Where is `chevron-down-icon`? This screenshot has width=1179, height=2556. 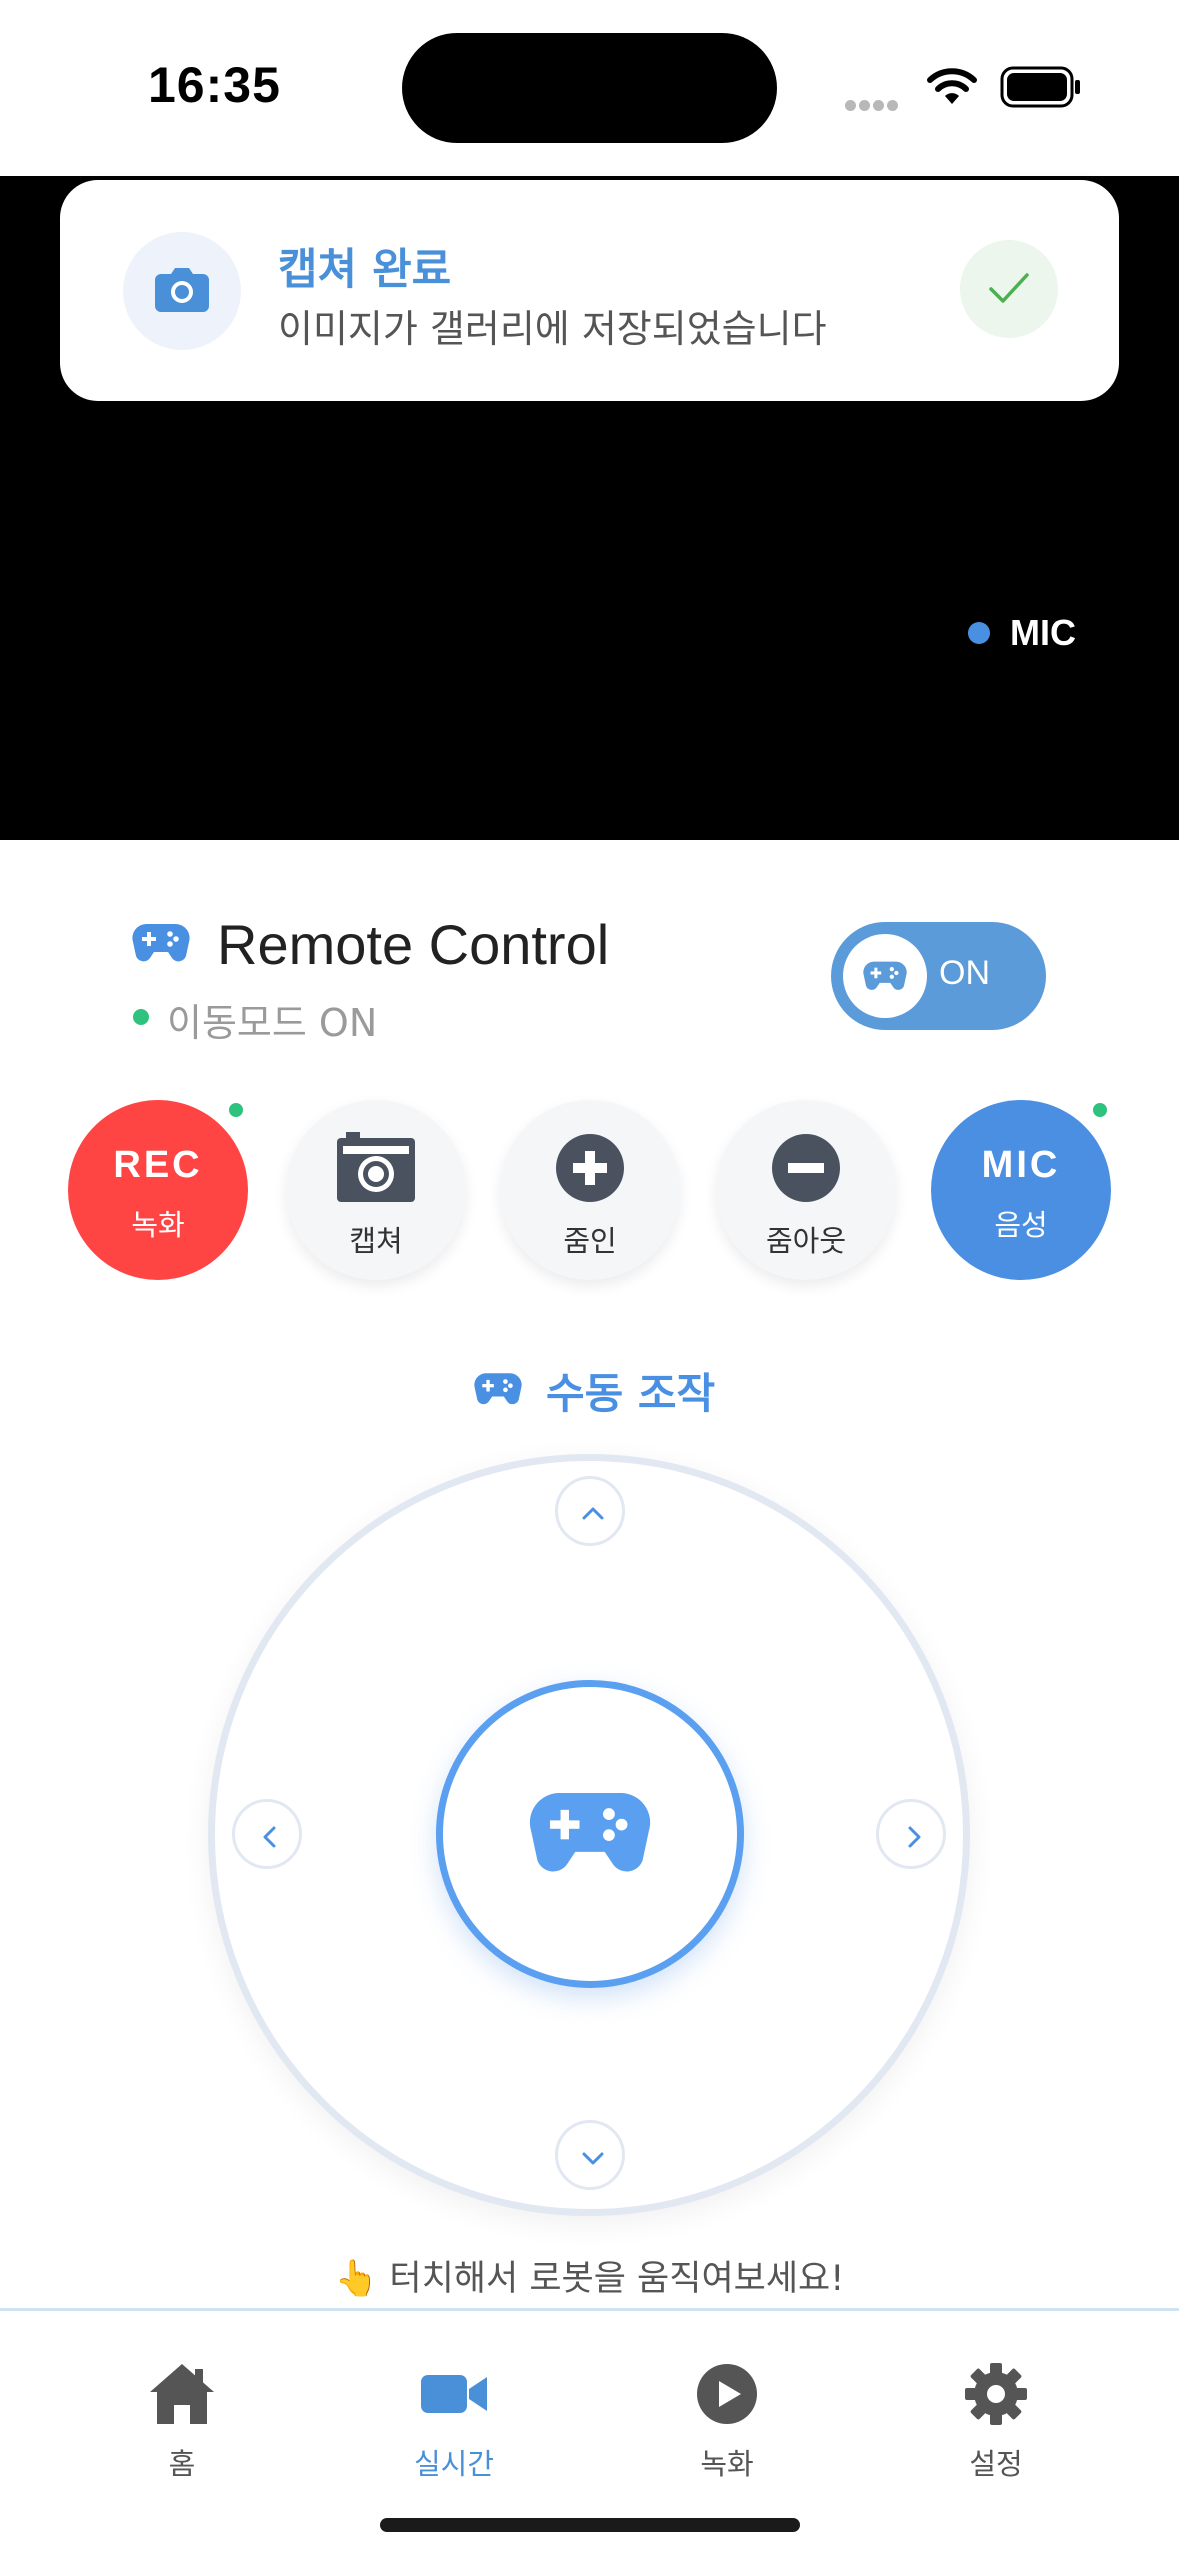
chevron-down-icon is located at coordinates (593, 2158).